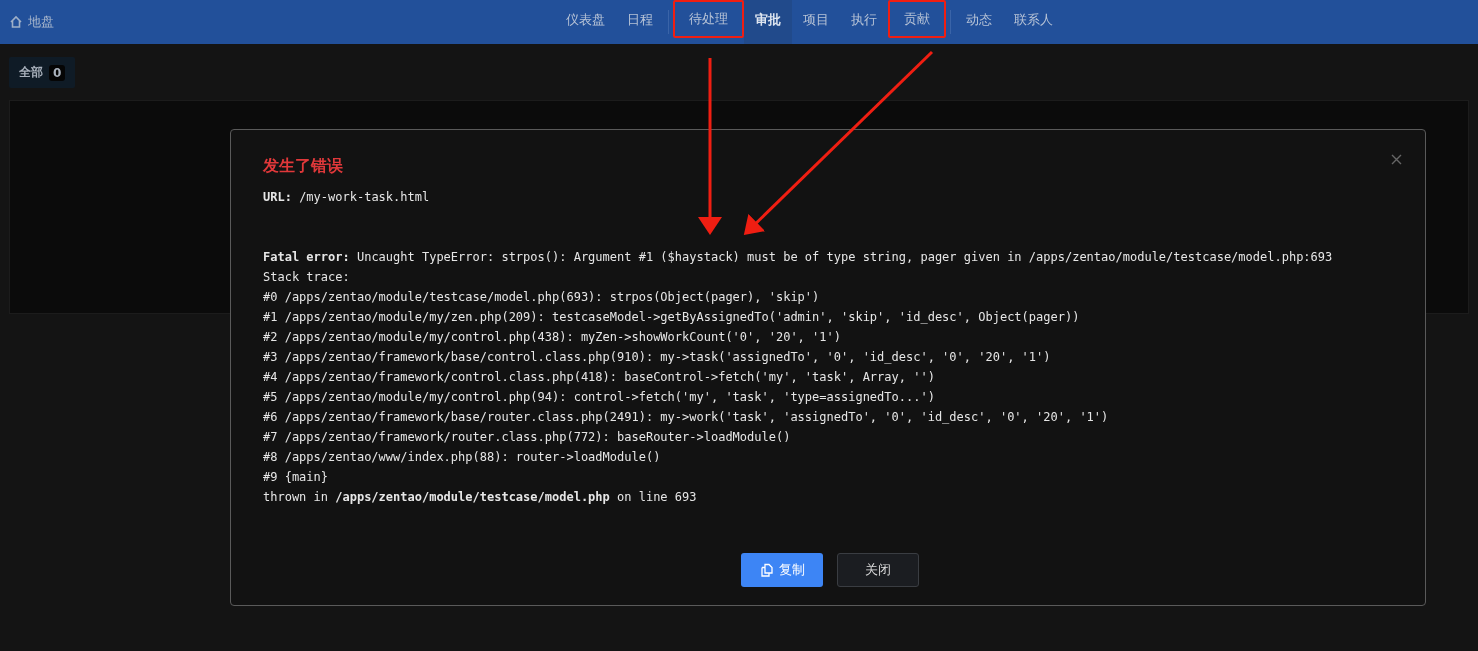 This screenshot has width=1478, height=651. I want to click on error-text-line: #1 /apps/zentao/module/my/zen.php(209): testcaseModel->getByAssignedTo('admin', 'skip', 'id_desc', Object(pager)), so click(672, 317).